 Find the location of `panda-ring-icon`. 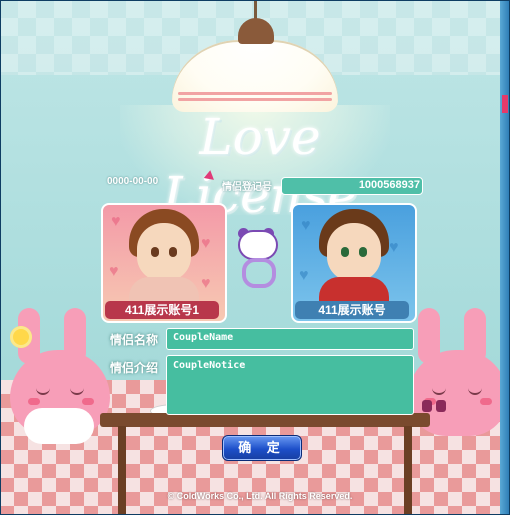

panda-ring-icon is located at coordinates (257, 258).